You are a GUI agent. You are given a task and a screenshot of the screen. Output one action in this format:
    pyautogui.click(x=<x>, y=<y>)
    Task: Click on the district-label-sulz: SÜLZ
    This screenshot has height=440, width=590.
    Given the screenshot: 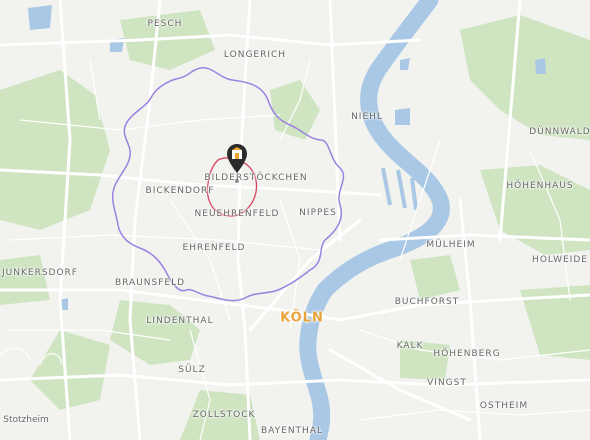 What is the action you would take?
    pyautogui.click(x=192, y=370)
    